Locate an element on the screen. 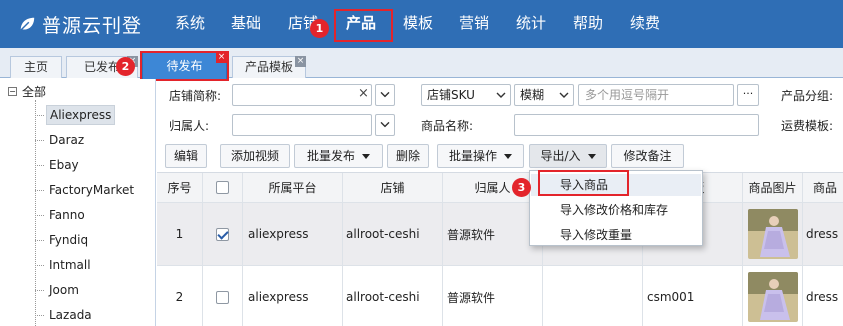  row-2-platform: aliexpress is located at coordinates (293, 296).